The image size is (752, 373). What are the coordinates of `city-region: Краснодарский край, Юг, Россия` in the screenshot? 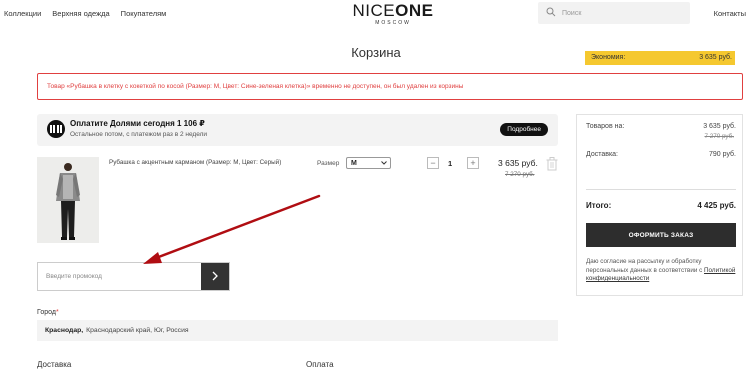 It's located at (137, 330).